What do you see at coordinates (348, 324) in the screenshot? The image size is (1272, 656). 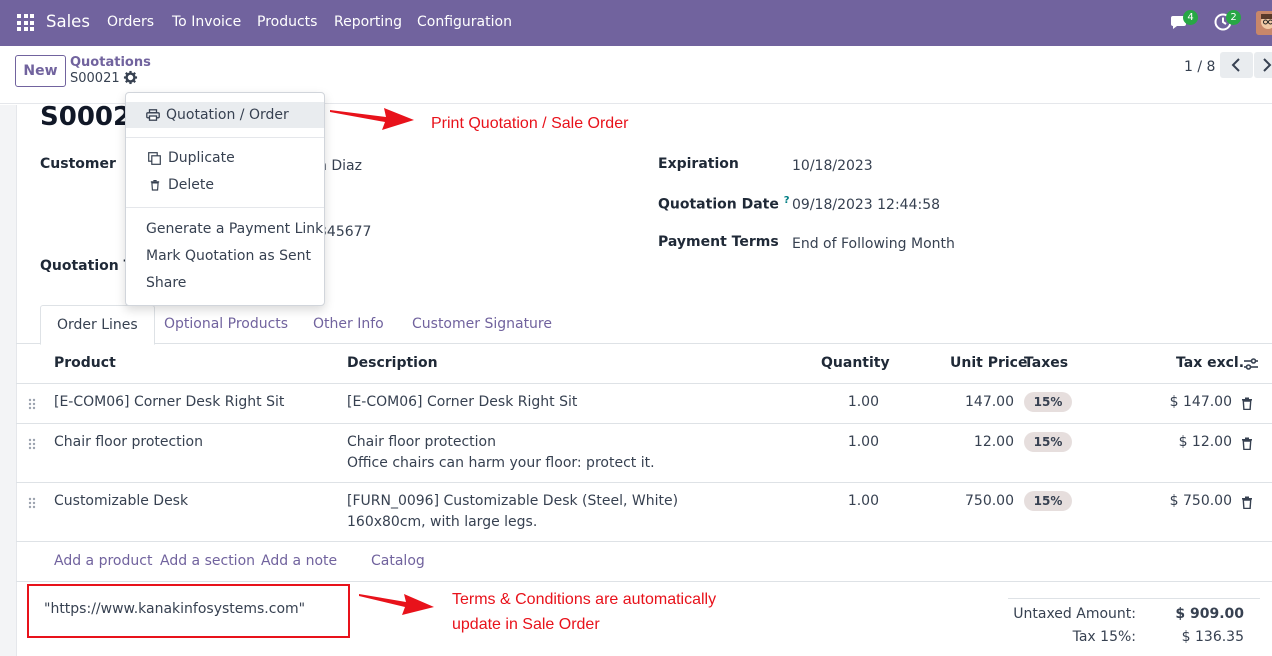 I see `tab-other-info: Other Info` at bounding box center [348, 324].